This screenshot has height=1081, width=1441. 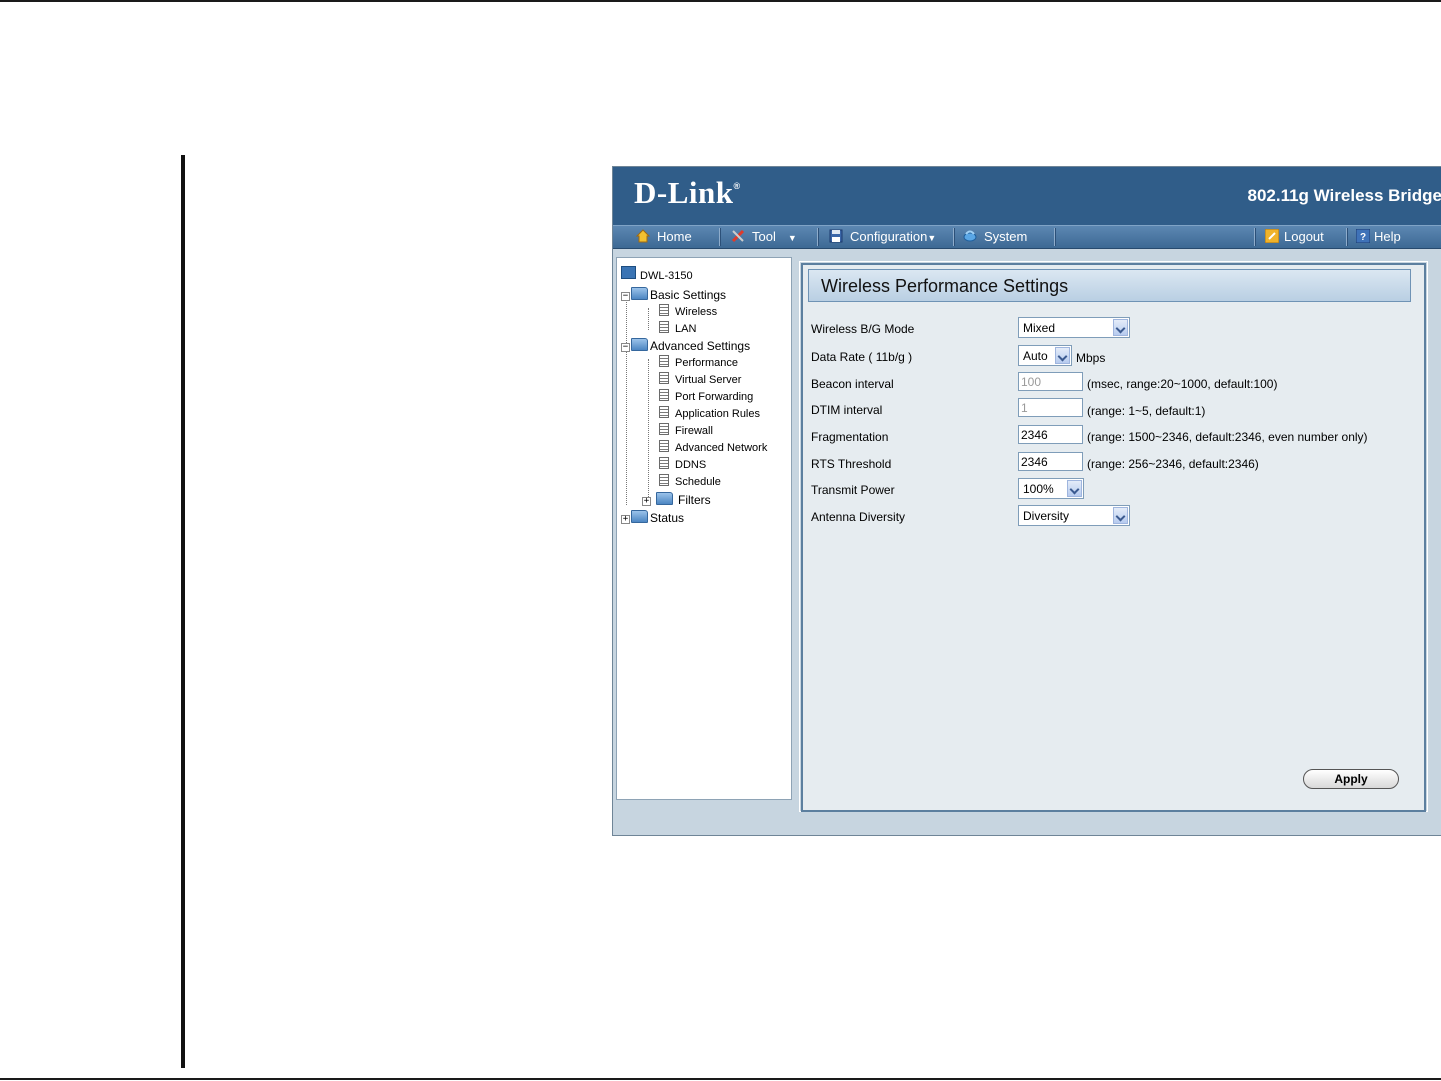 I want to click on apply-button: Apply, so click(x=1351, y=779).